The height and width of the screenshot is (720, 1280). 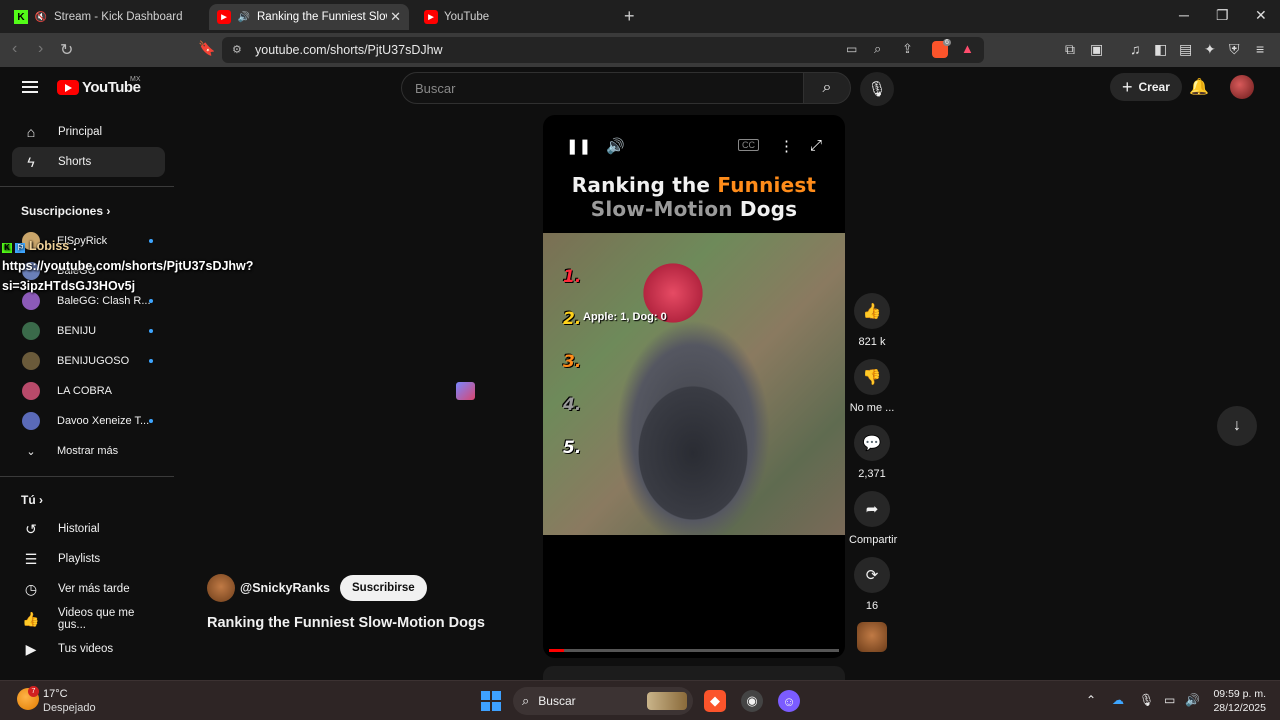 What do you see at coordinates (816, 145) in the screenshot?
I see `fullscreen-icon: ⤢` at bounding box center [816, 145].